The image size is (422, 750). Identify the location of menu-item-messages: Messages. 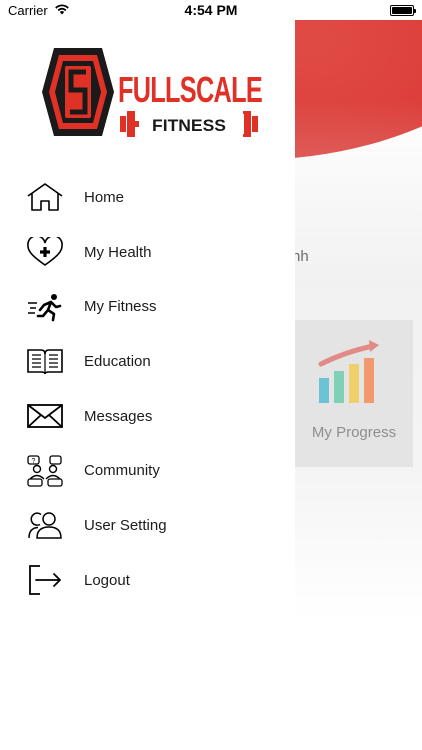
(147, 416).